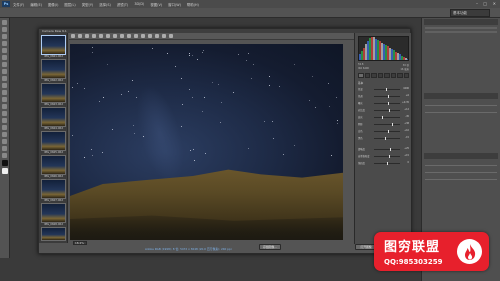 This screenshot has height=281, width=500. Describe the element at coordinates (105, 4) in the screenshot. I see `menu-select: 选择(S)` at that location.